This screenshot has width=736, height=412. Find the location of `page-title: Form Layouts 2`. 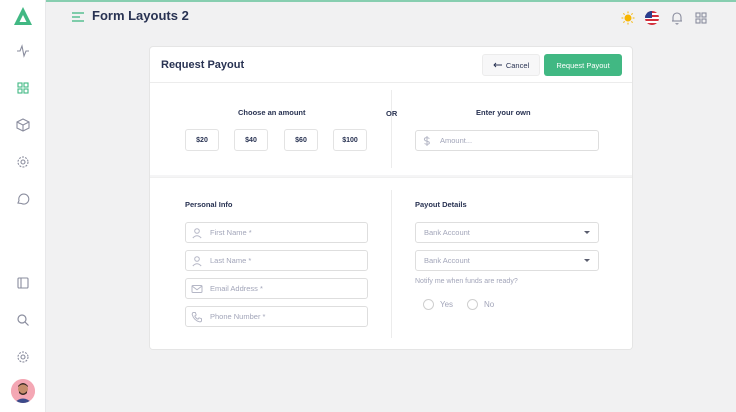

page-title: Form Layouts 2 is located at coordinates (140, 15).